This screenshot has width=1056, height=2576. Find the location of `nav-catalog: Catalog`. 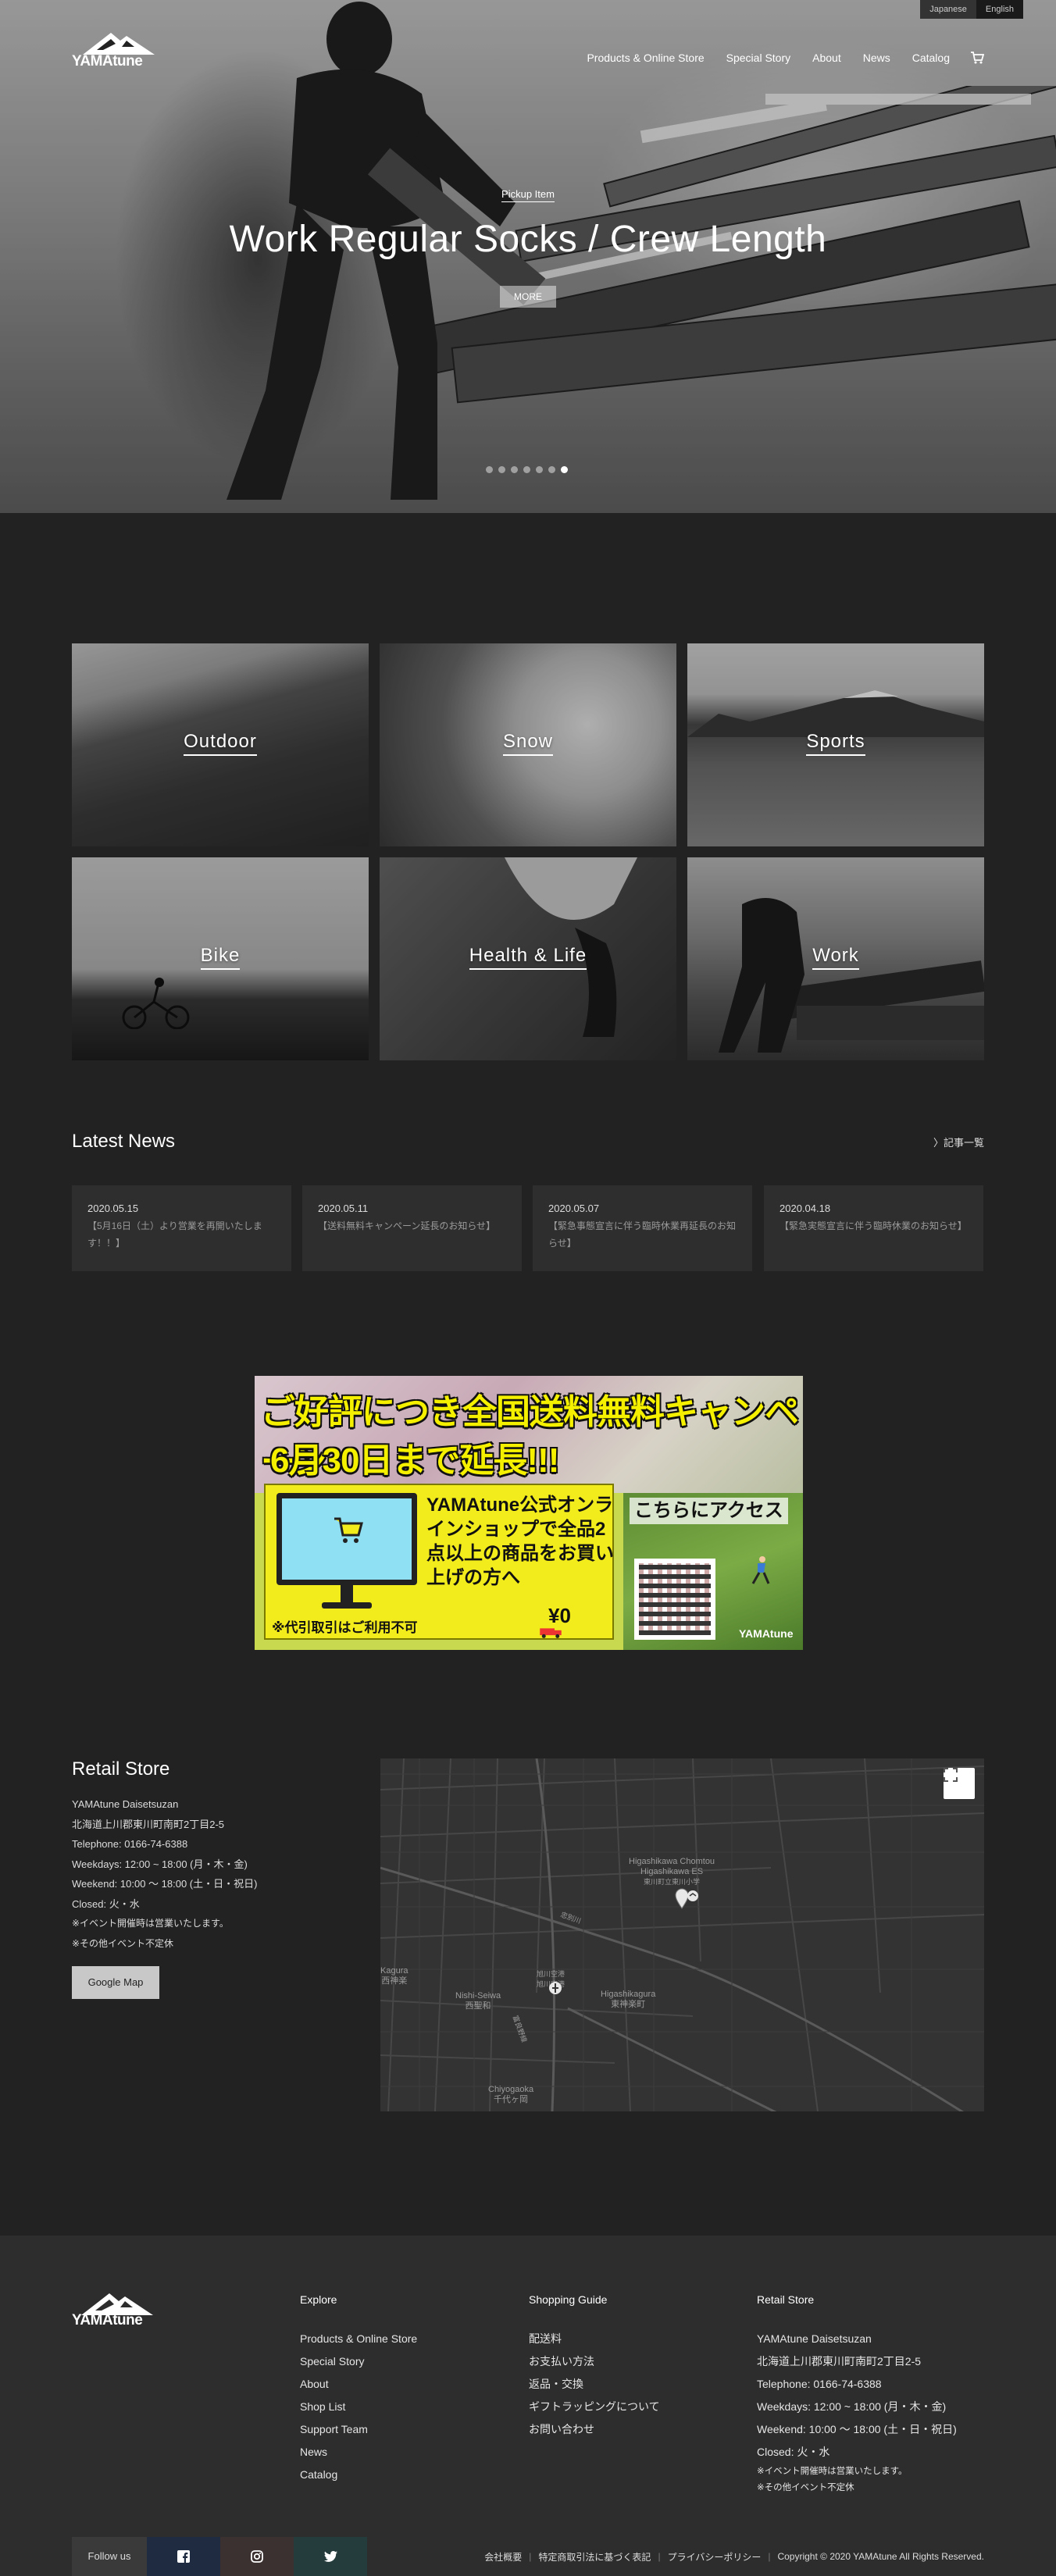

nav-catalog: Catalog is located at coordinates (931, 58).